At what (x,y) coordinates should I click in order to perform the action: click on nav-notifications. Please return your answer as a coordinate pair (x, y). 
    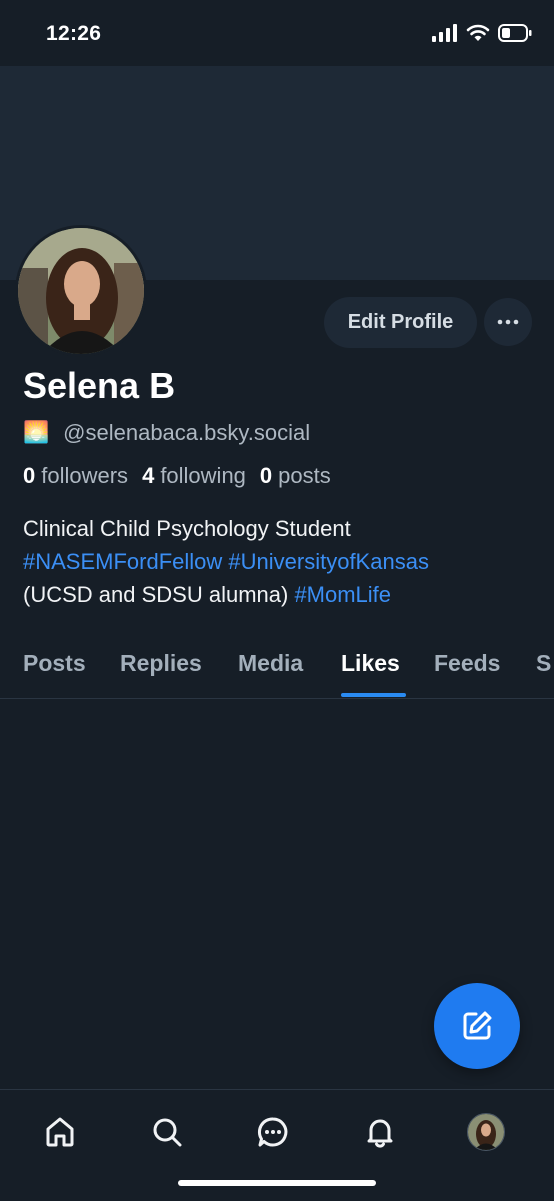
    Looking at the image, I should click on (380, 1132).